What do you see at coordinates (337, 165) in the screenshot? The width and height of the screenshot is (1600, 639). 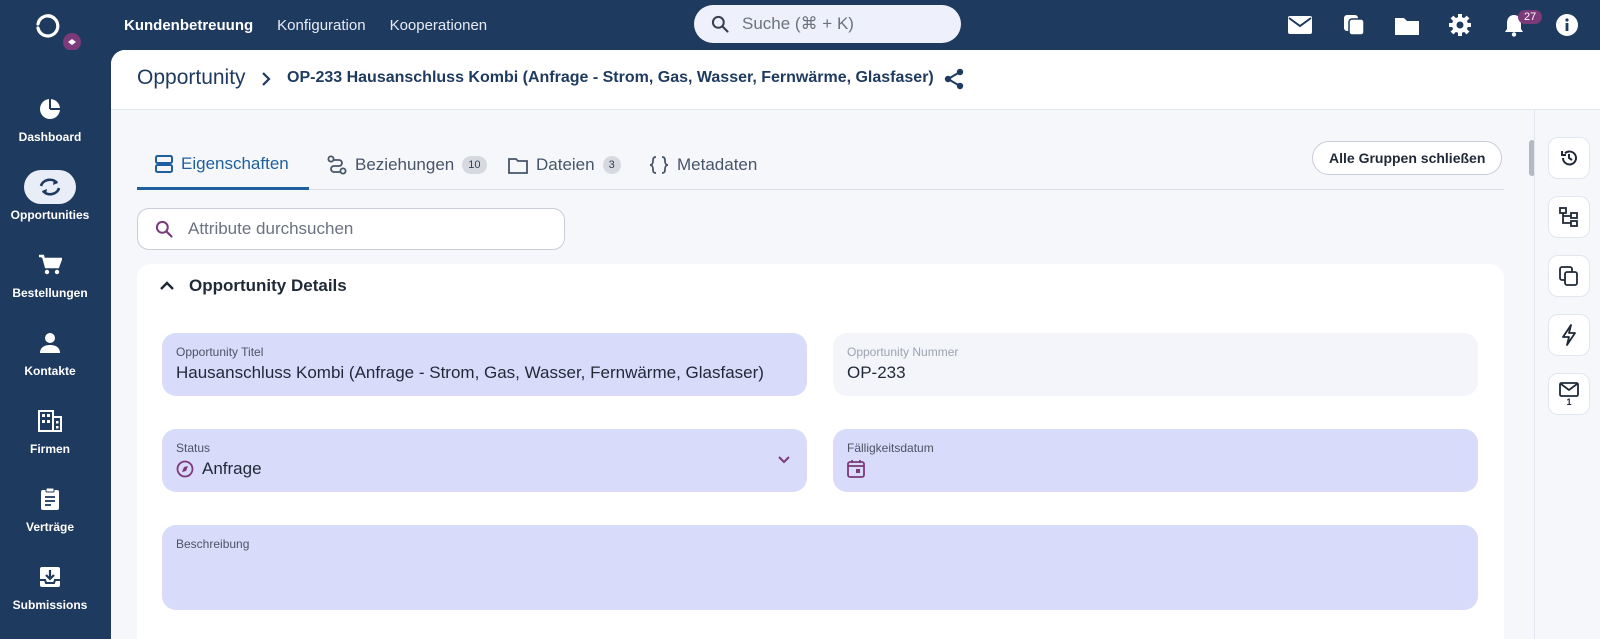 I see `relations-icon` at bounding box center [337, 165].